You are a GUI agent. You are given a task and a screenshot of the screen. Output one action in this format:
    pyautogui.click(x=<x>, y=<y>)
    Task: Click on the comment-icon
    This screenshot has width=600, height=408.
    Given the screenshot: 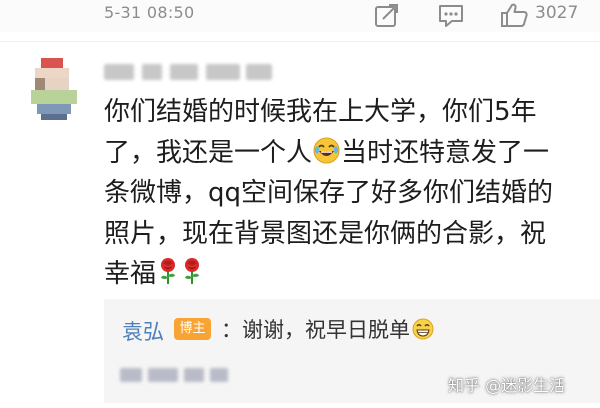 What is the action you would take?
    pyautogui.click(x=451, y=16)
    